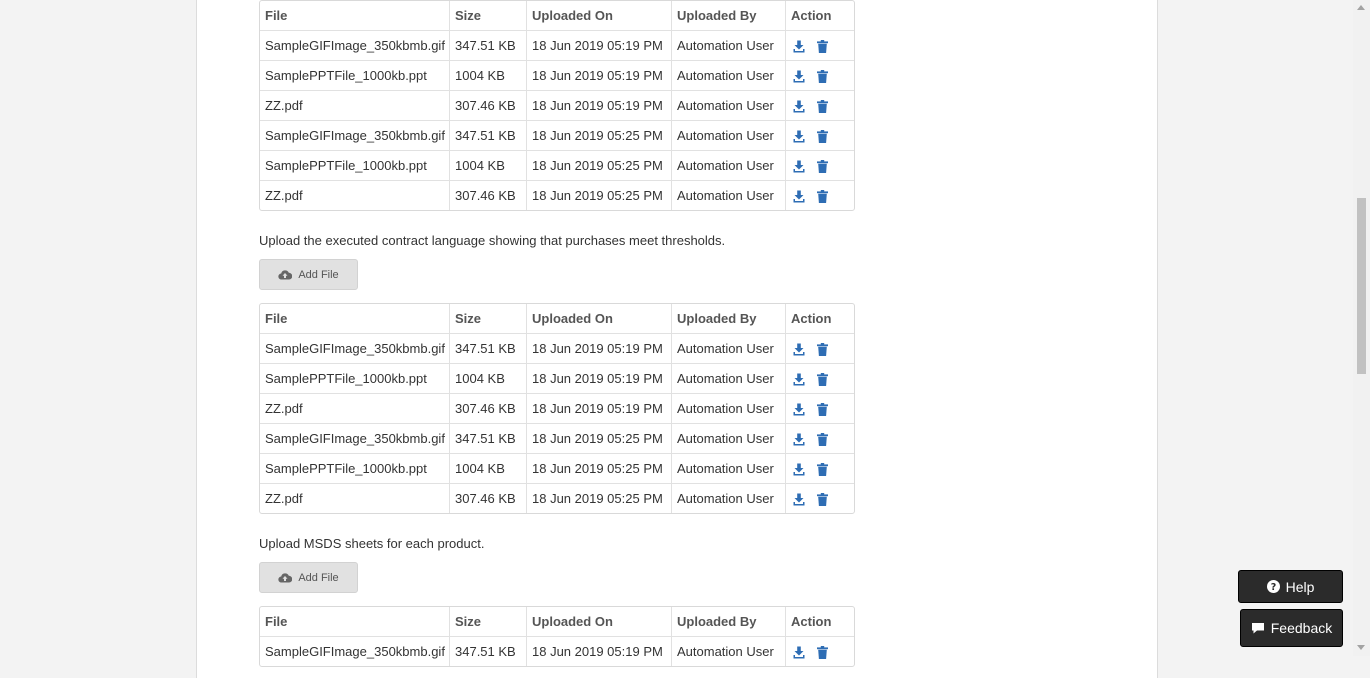 Image resolution: width=1370 pixels, height=678 pixels. I want to click on help-button: ? Help, so click(1290, 586).